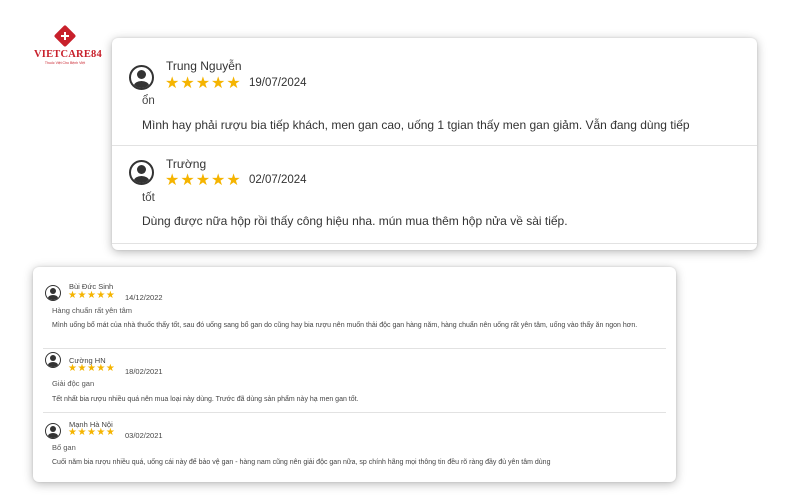 The width and height of the screenshot is (800, 500). What do you see at coordinates (148, 198) in the screenshot?
I see `review-title: tốt` at bounding box center [148, 198].